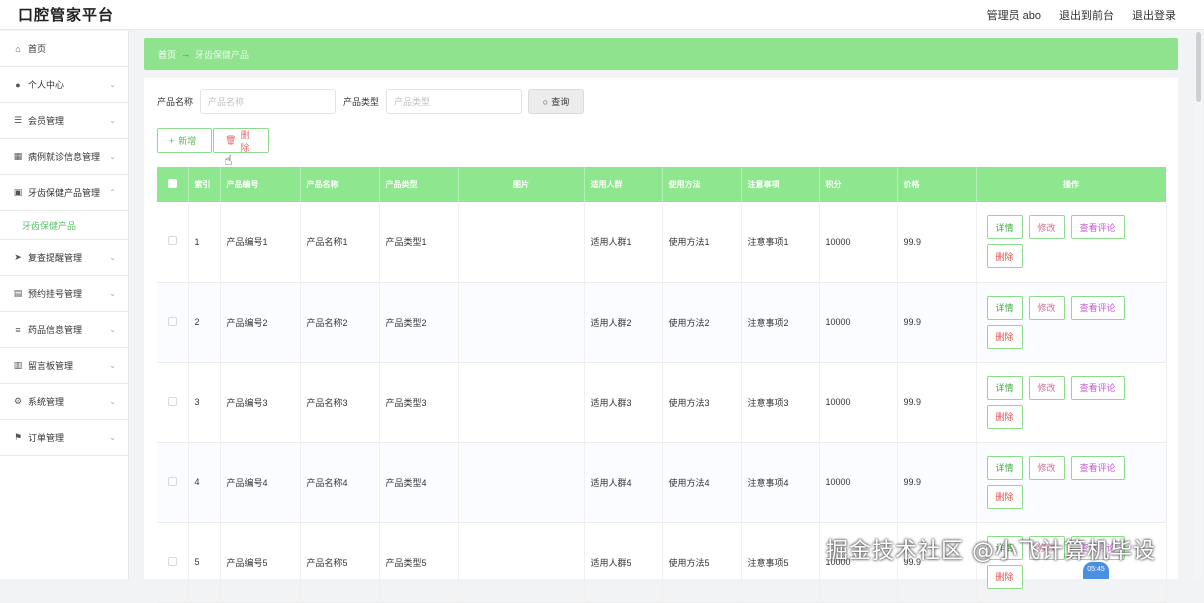  I want to click on col-type: 产品类型, so click(419, 184).